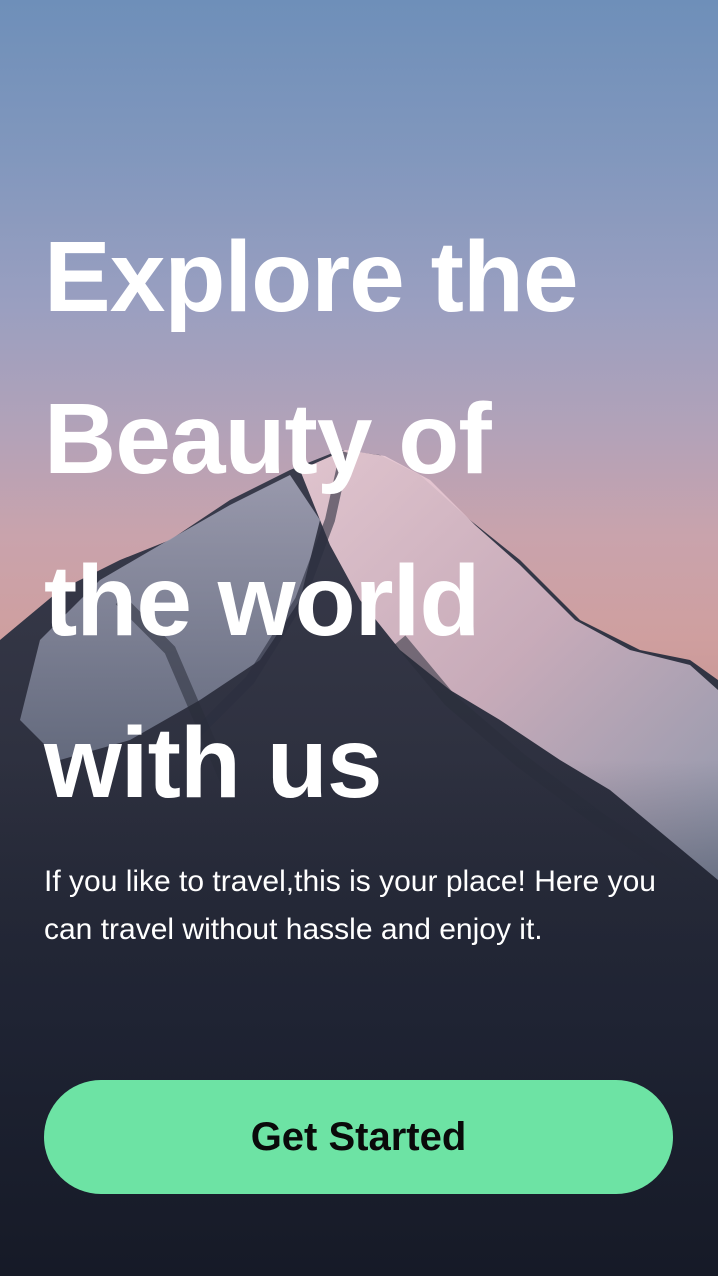 The width and height of the screenshot is (718, 1276). Describe the element at coordinates (311, 277) in the screenshot. I see `headline-line: Explore the` at that location.